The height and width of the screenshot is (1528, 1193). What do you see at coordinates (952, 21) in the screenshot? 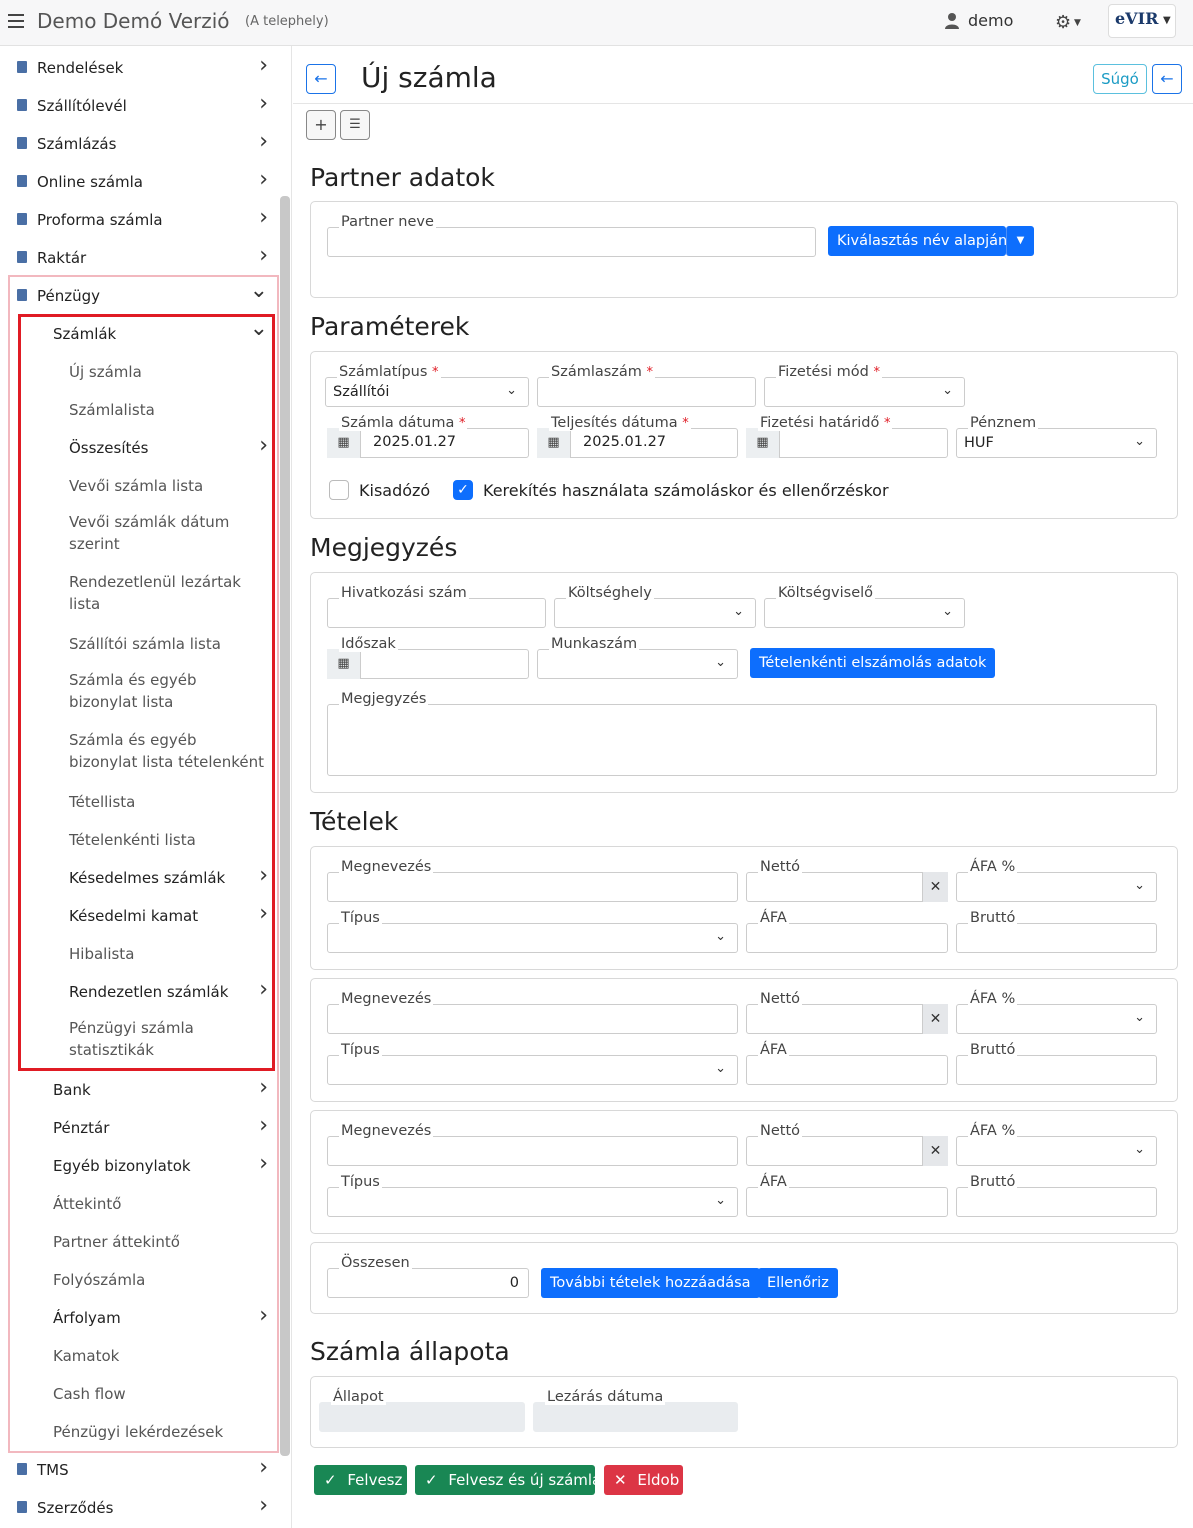
I see `user-icon` at bounding box center [952, 21].